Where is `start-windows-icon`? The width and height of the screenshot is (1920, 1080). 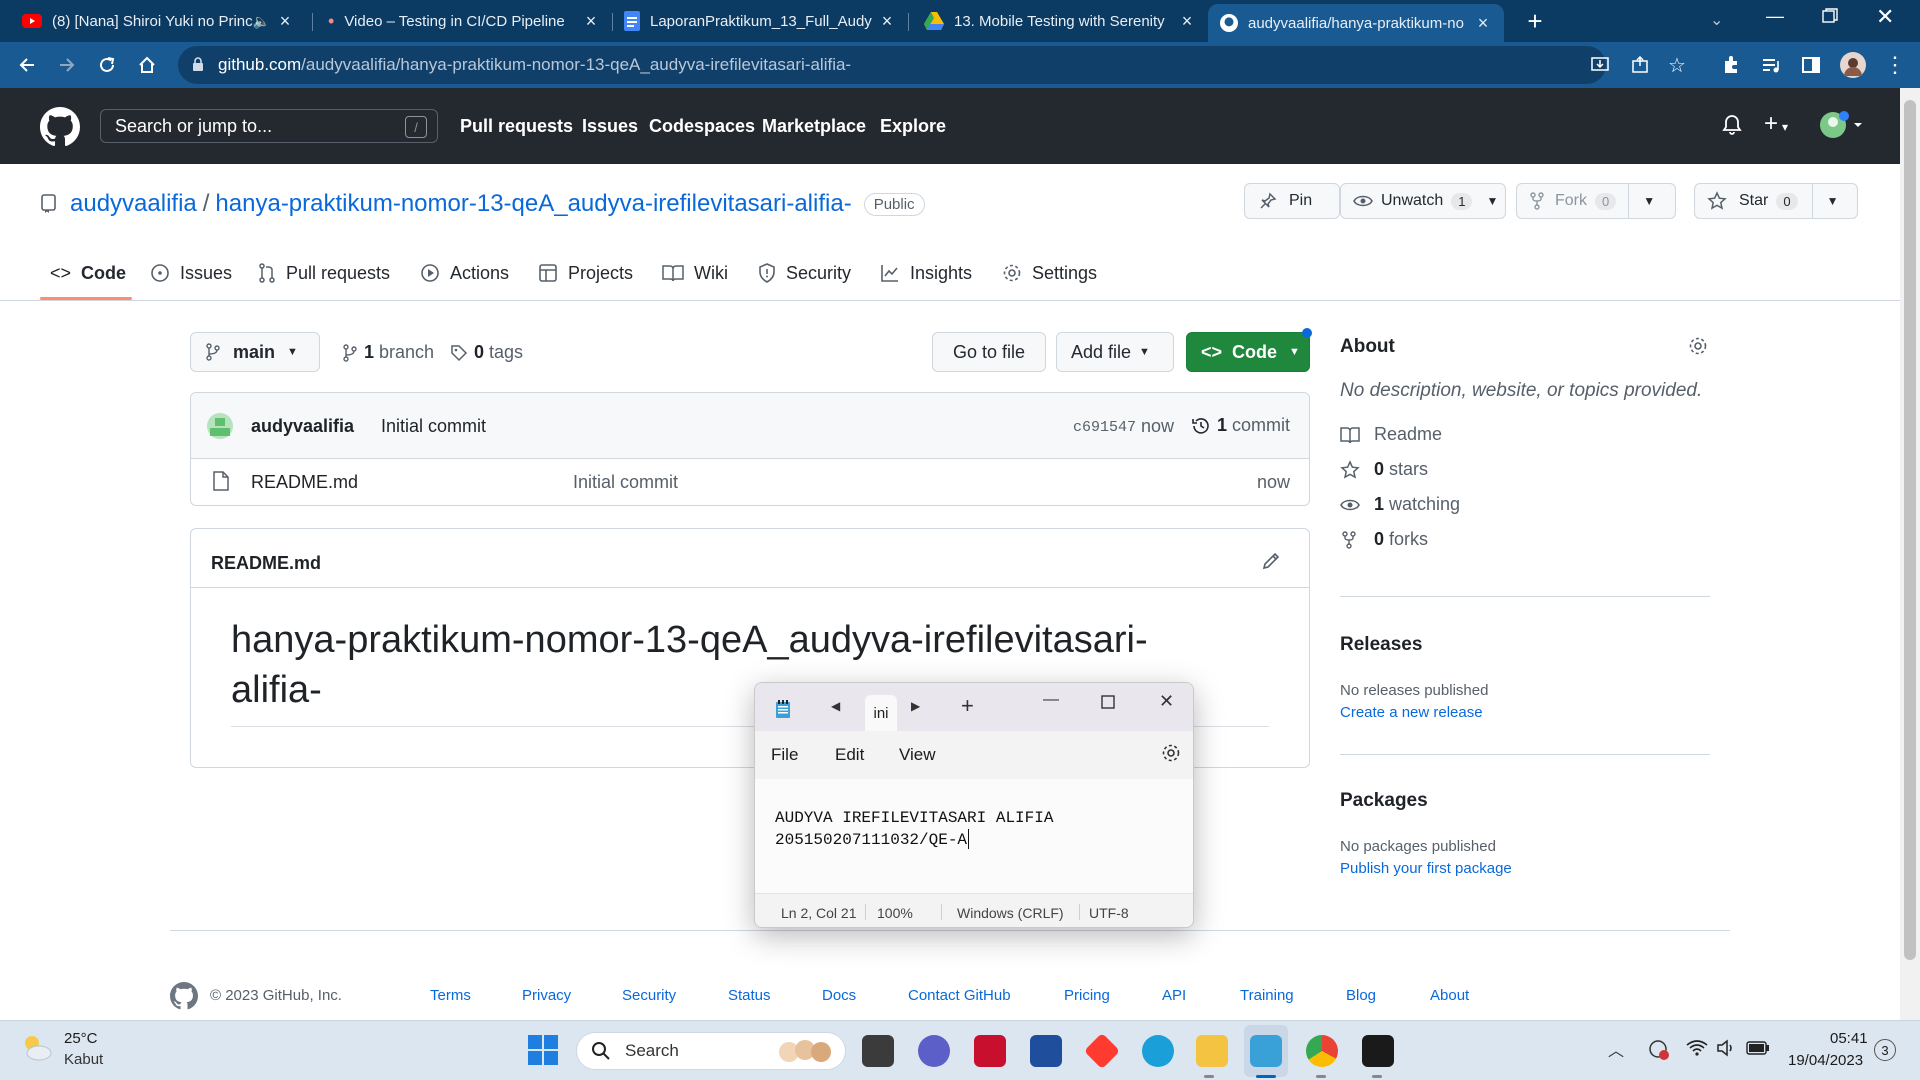
start-windows-icon is located at coordinates (543, 1050).